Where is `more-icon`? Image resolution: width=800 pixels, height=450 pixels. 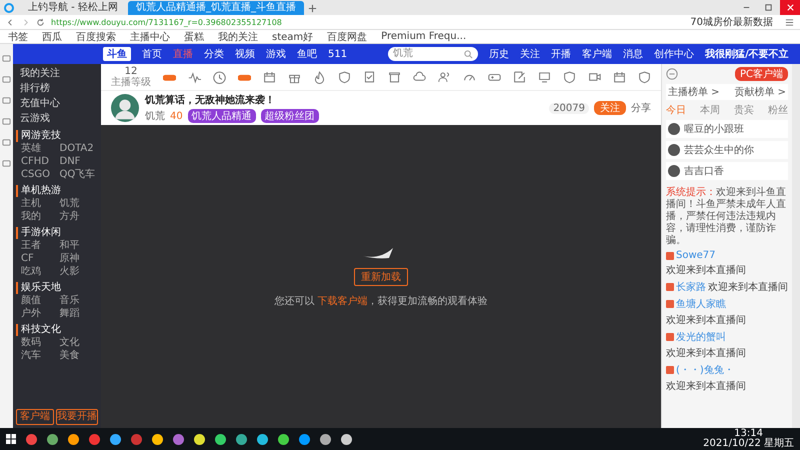
more-icon is located at coordinates (672, 74).